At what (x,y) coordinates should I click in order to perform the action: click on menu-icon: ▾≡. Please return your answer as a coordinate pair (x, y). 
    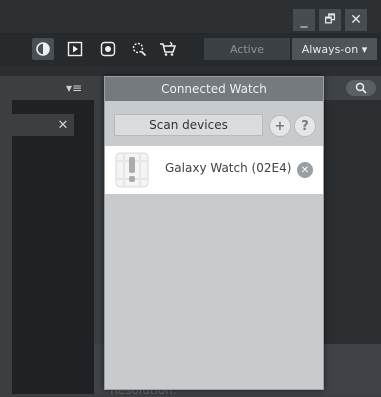
    Looking at the image, I should click on (74, 88).